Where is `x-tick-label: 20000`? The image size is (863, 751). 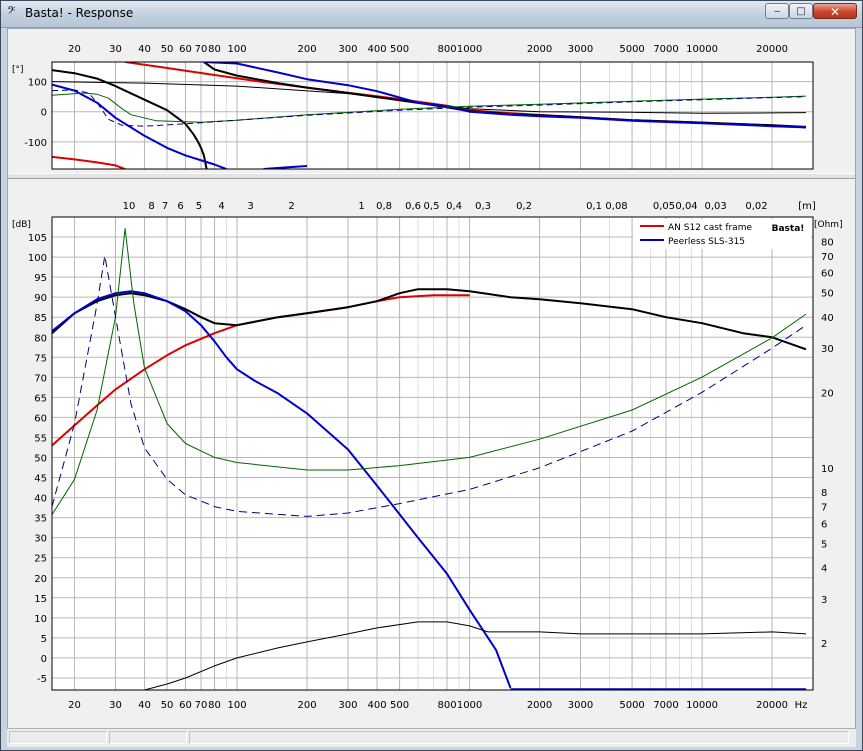
x-tick-label: 20000 is located at coordinates (772, 705).